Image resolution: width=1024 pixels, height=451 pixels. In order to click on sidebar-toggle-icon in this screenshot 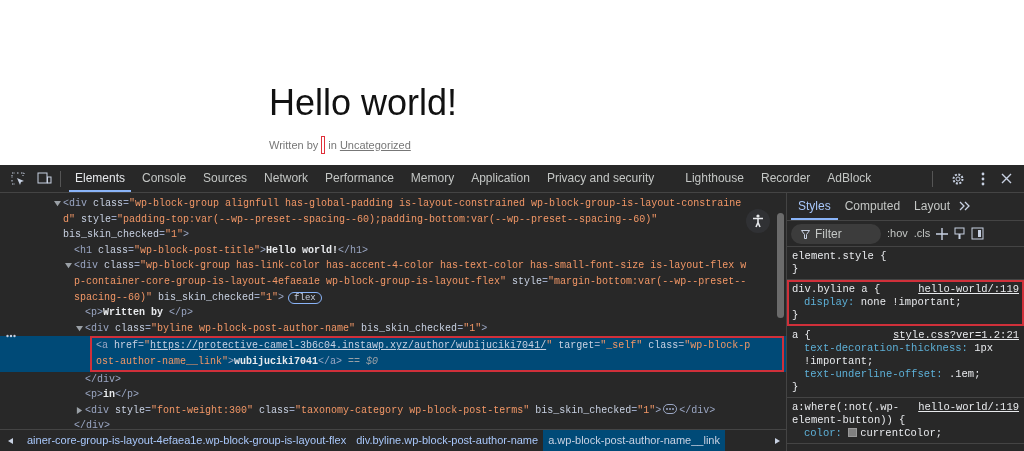, I will do `click(978, 233)`.